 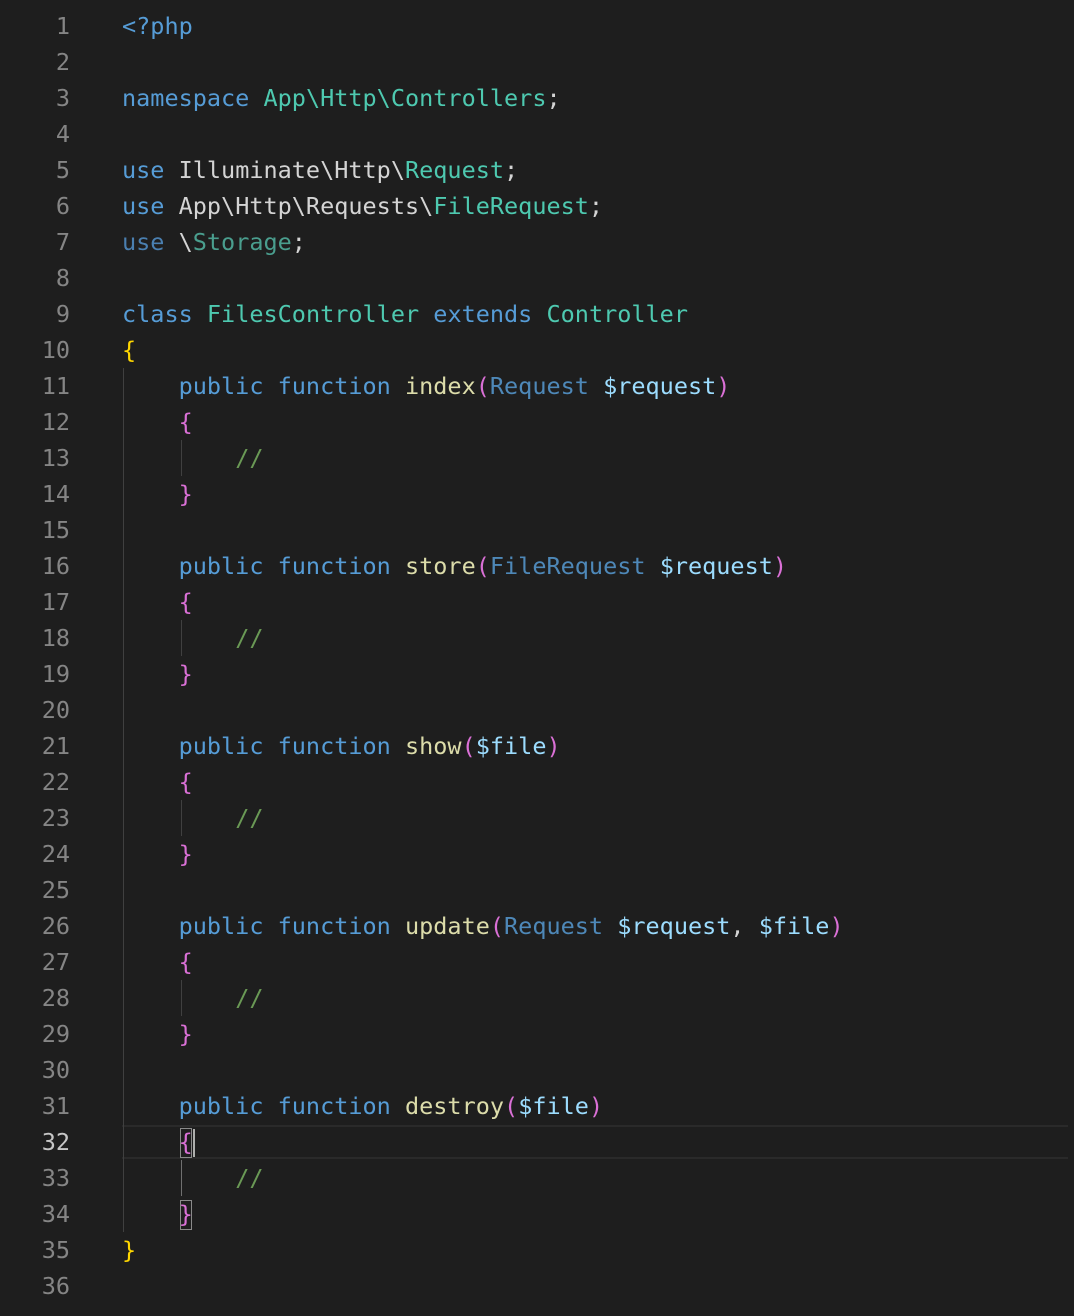 What do you see at coordinates (440, 566) in the screenshot?
I see `code-token: store` at bounding box center [440, 566].